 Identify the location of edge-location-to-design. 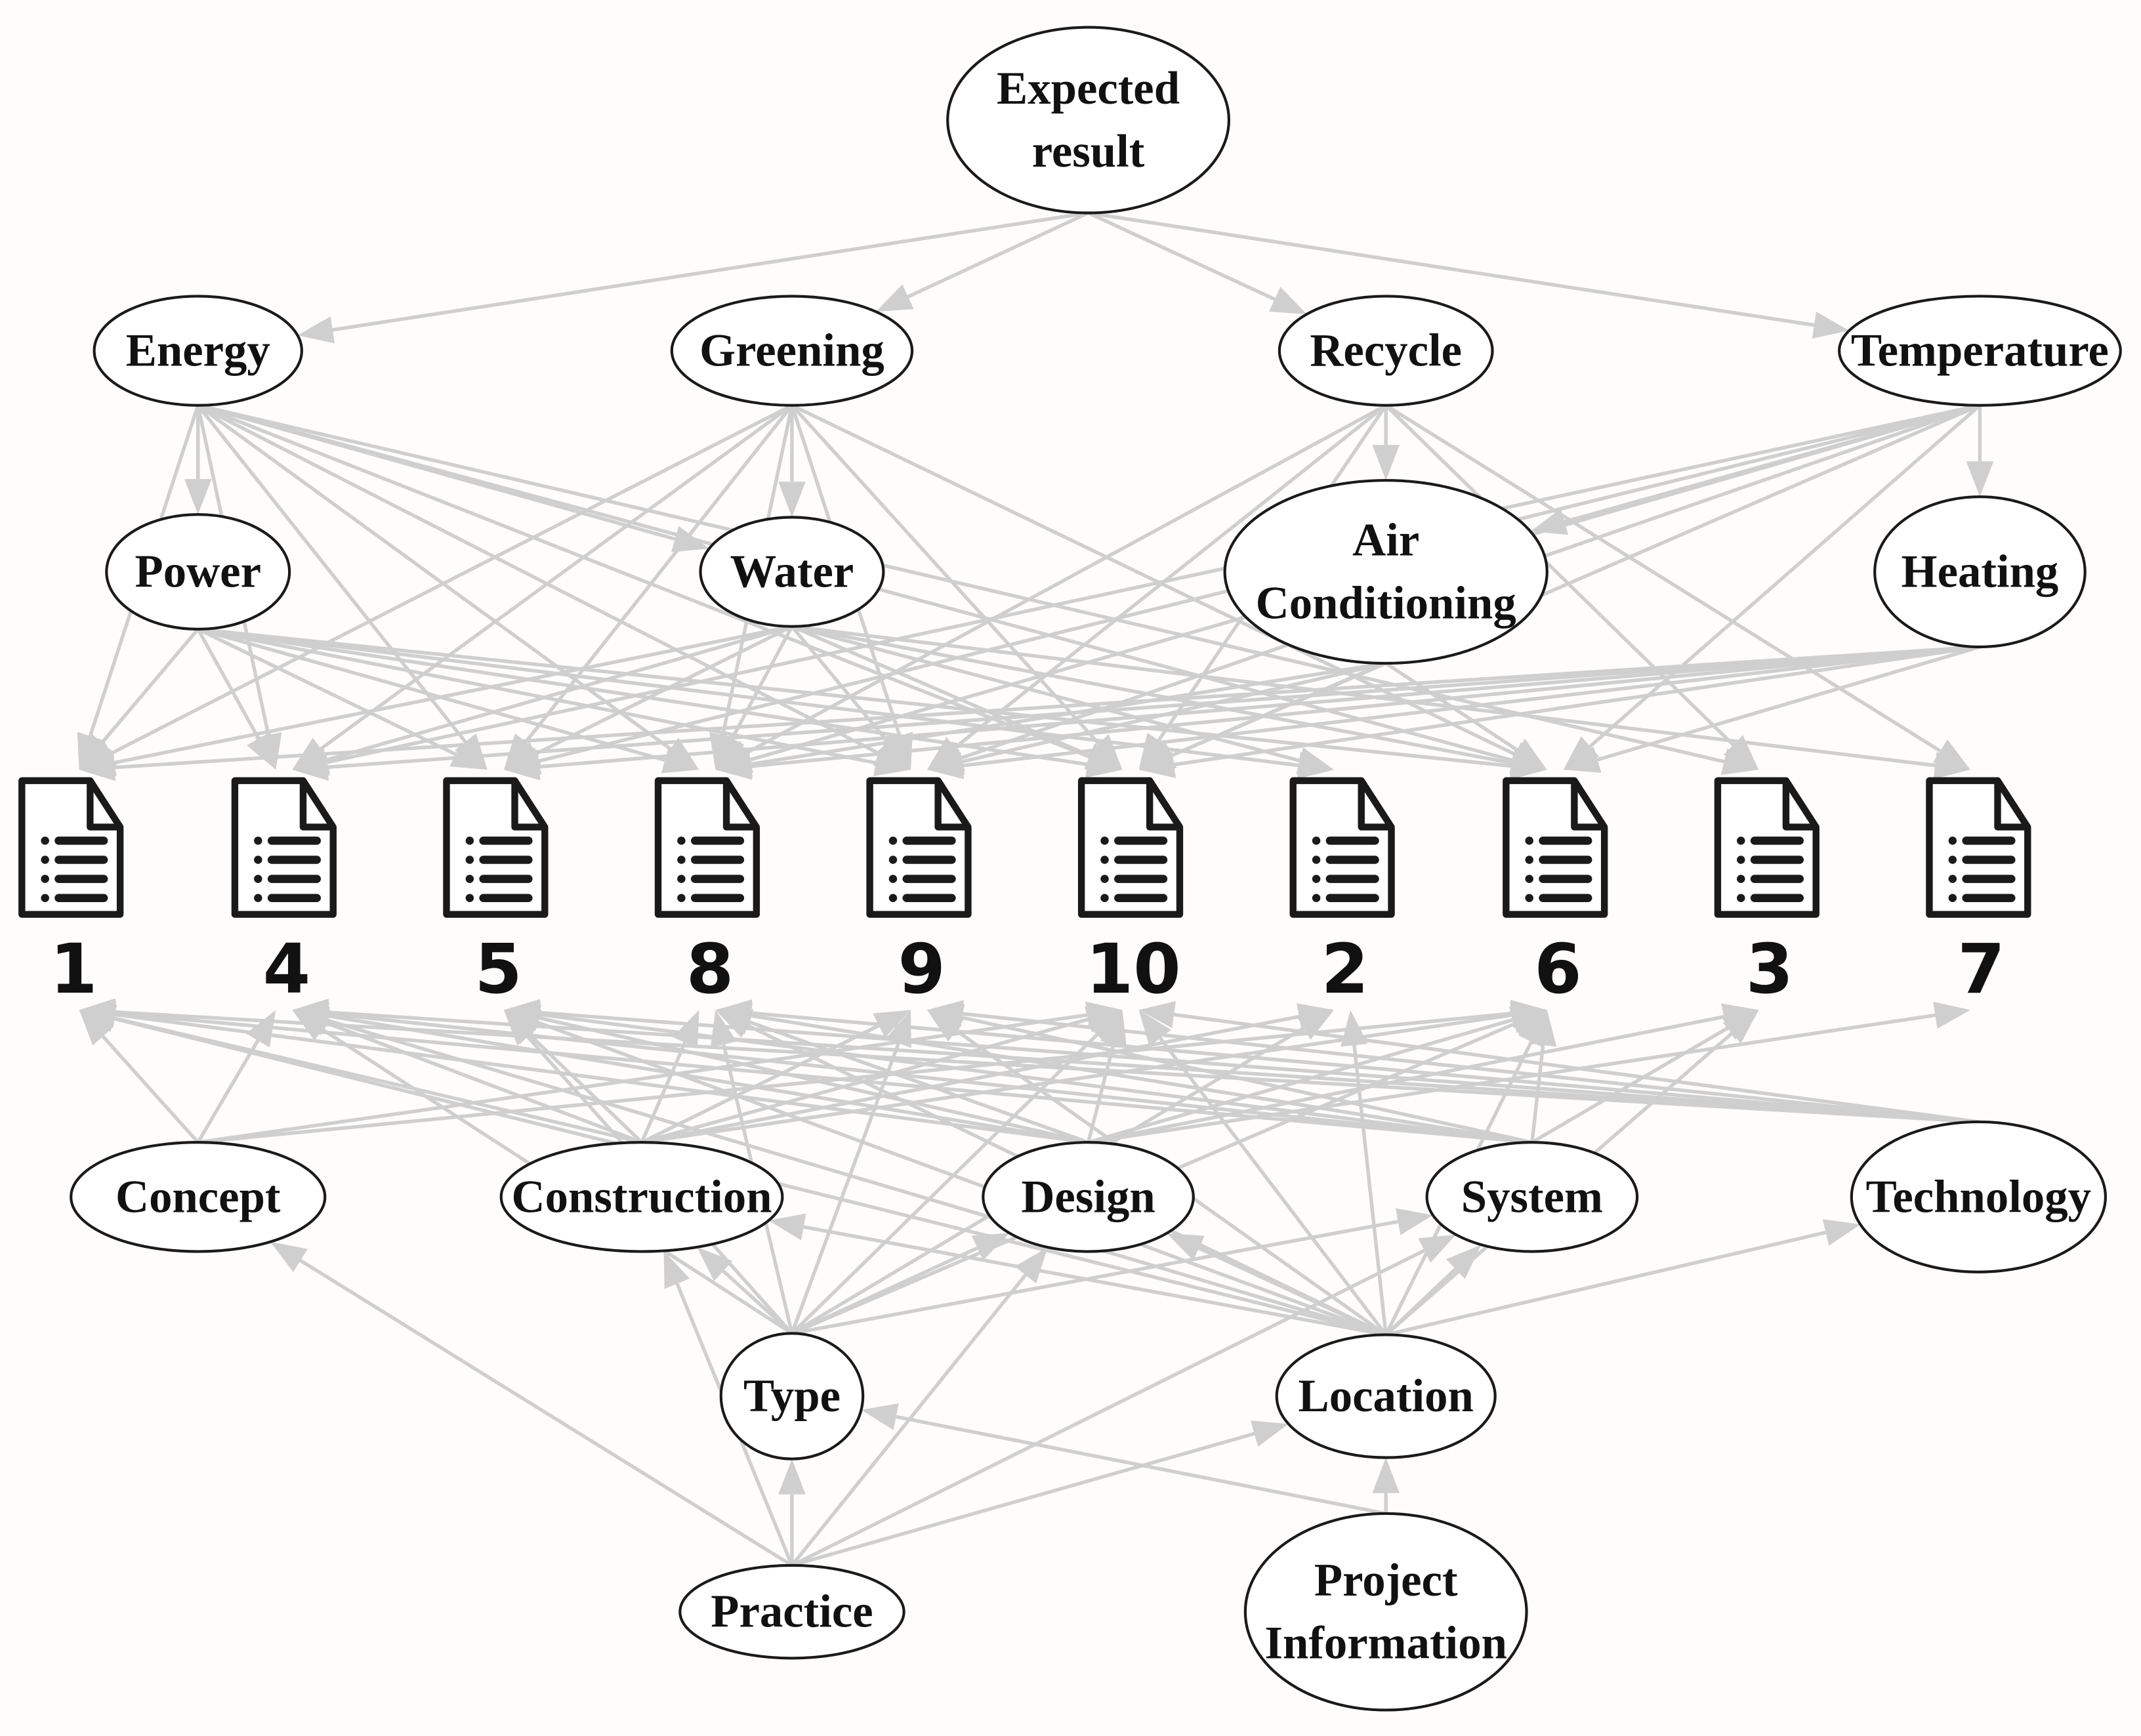
(1277, 1284).